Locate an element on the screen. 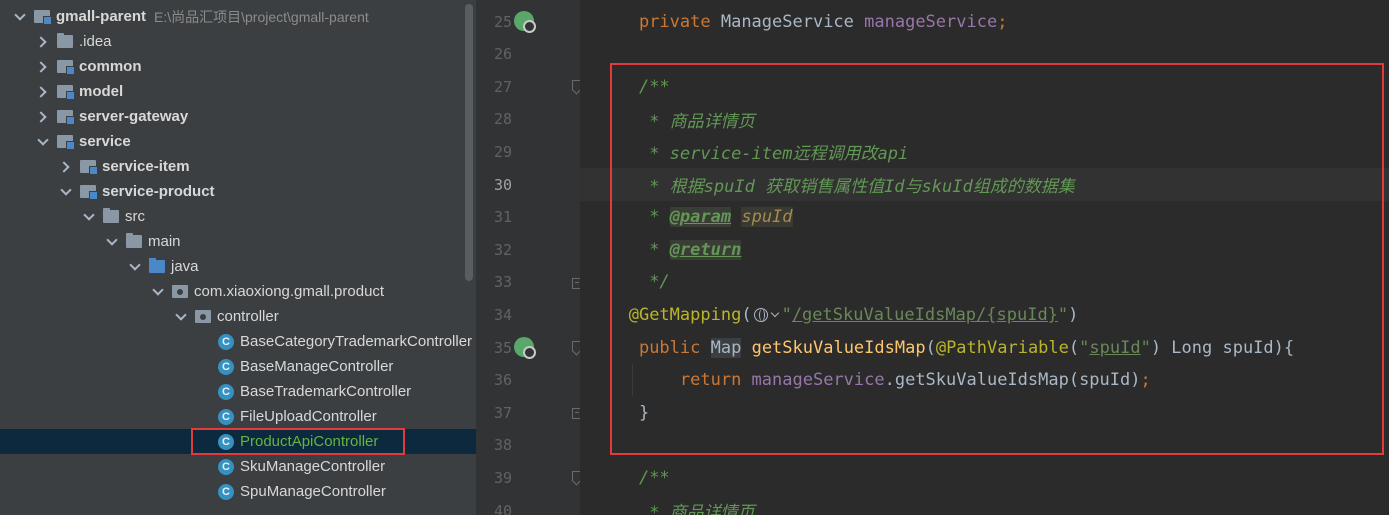 This screenshot has width=1389, height=515. tree-item-label: SkuManageController is located at coordinates (313, 466).